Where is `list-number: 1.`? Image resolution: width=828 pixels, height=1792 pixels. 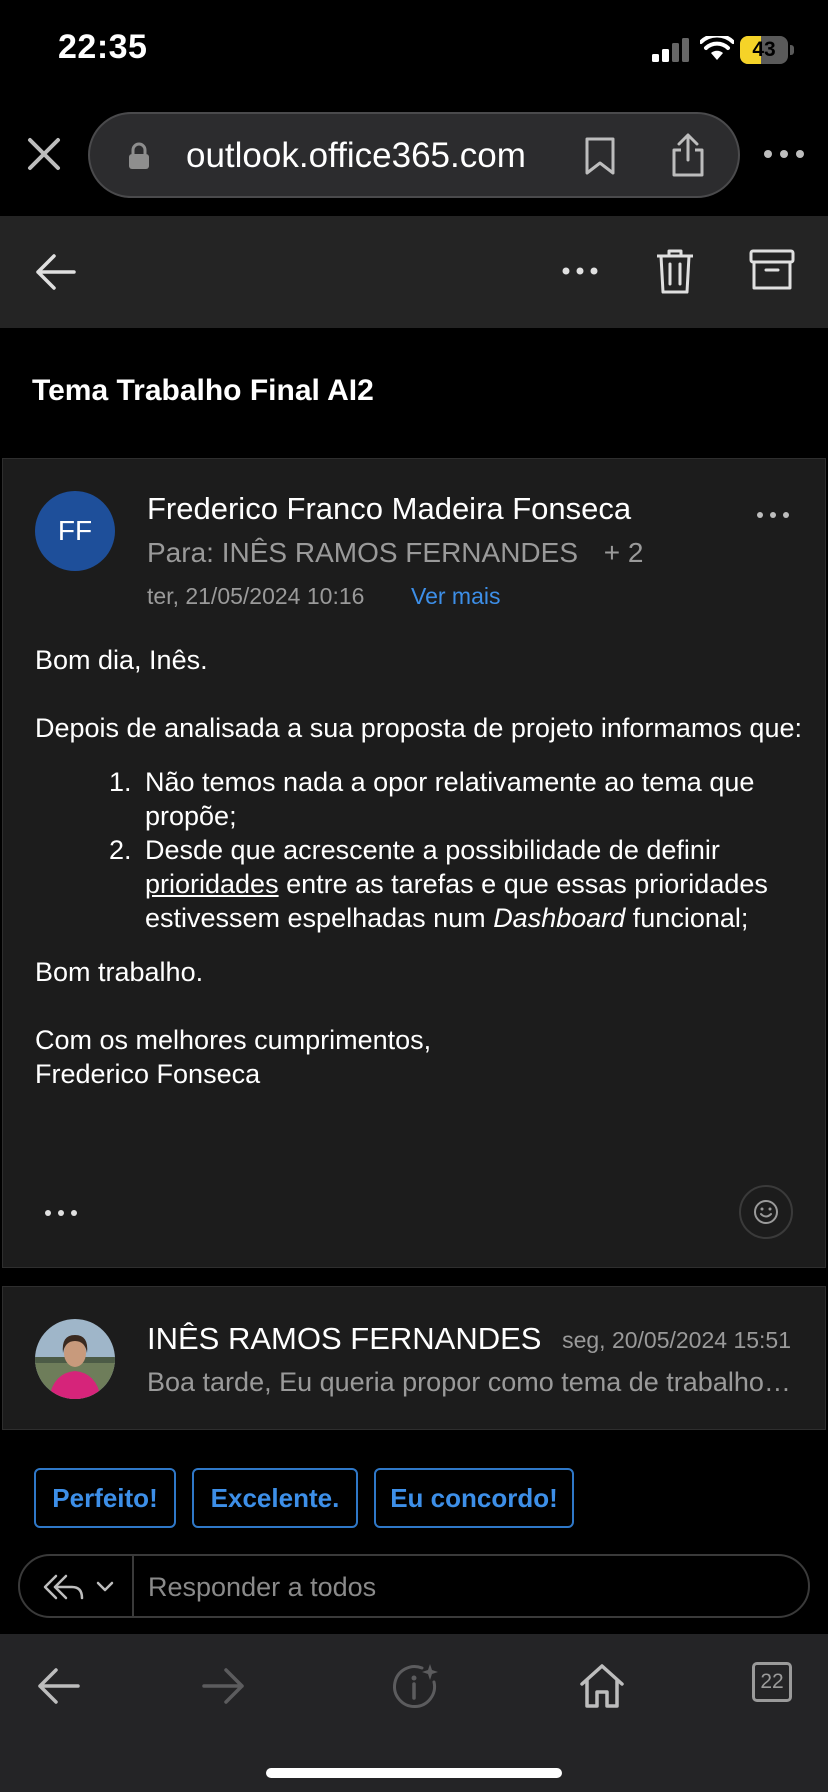
list-number: 1. is located at coordinates (120, 782).